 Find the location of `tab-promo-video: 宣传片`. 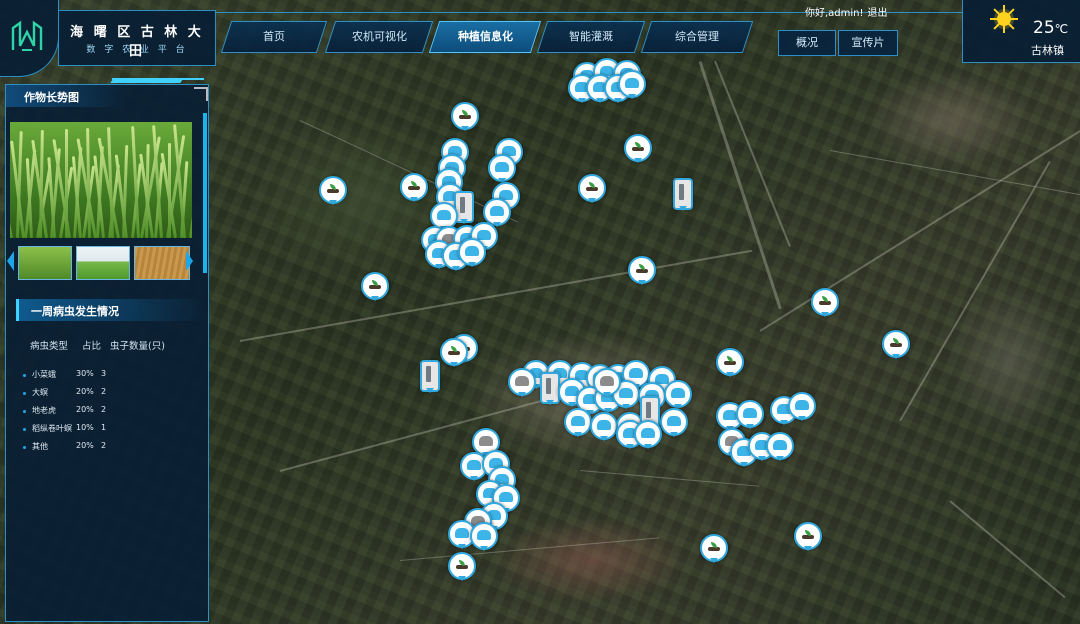

tab-promo-video: 宣传片 is located at coordinates (868, 43).